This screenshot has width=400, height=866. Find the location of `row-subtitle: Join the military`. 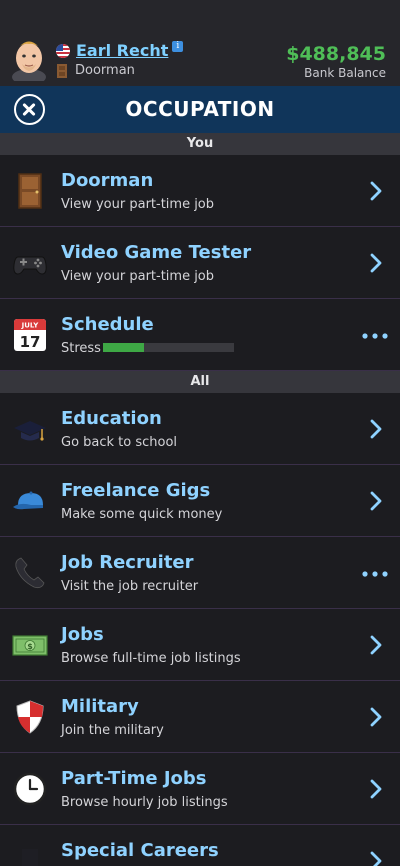

row-subtitle: Join the military is located at coordinates (112, 730).